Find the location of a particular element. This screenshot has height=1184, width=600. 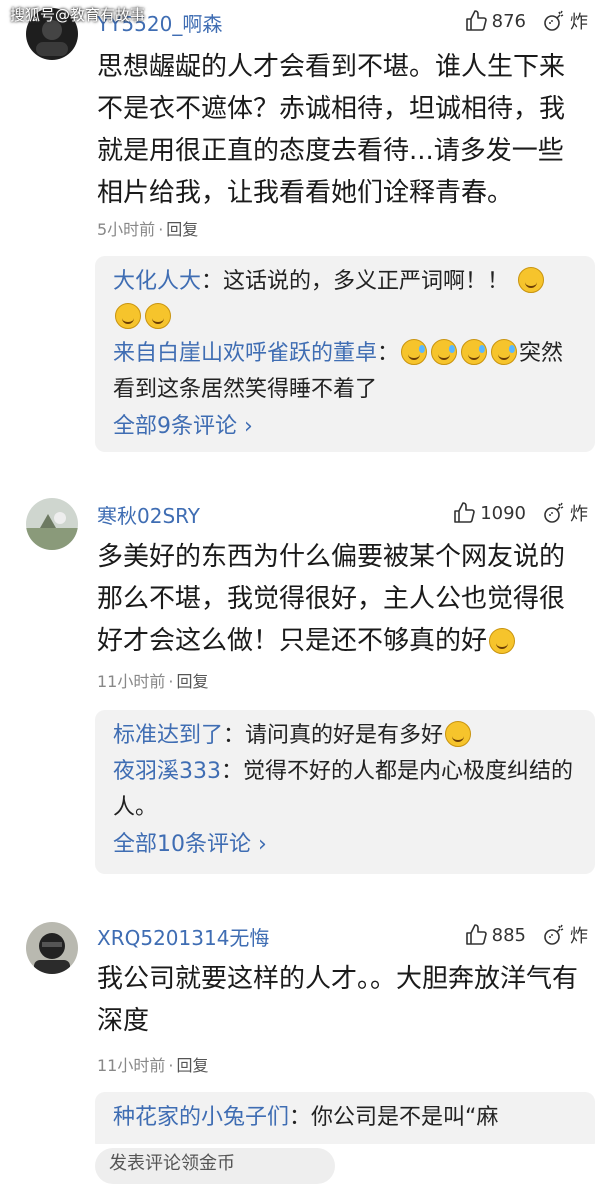

comment-meta: 5小时前 · 回复 is located at coordinates (148, 229).